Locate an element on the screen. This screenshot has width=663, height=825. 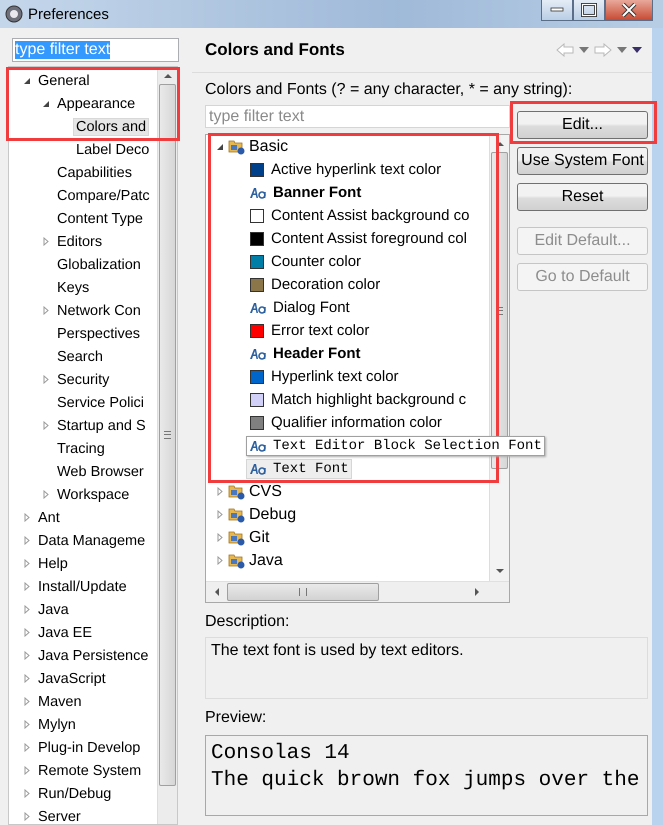
tree-item: Install/Update is located at coordinates (82, 587).